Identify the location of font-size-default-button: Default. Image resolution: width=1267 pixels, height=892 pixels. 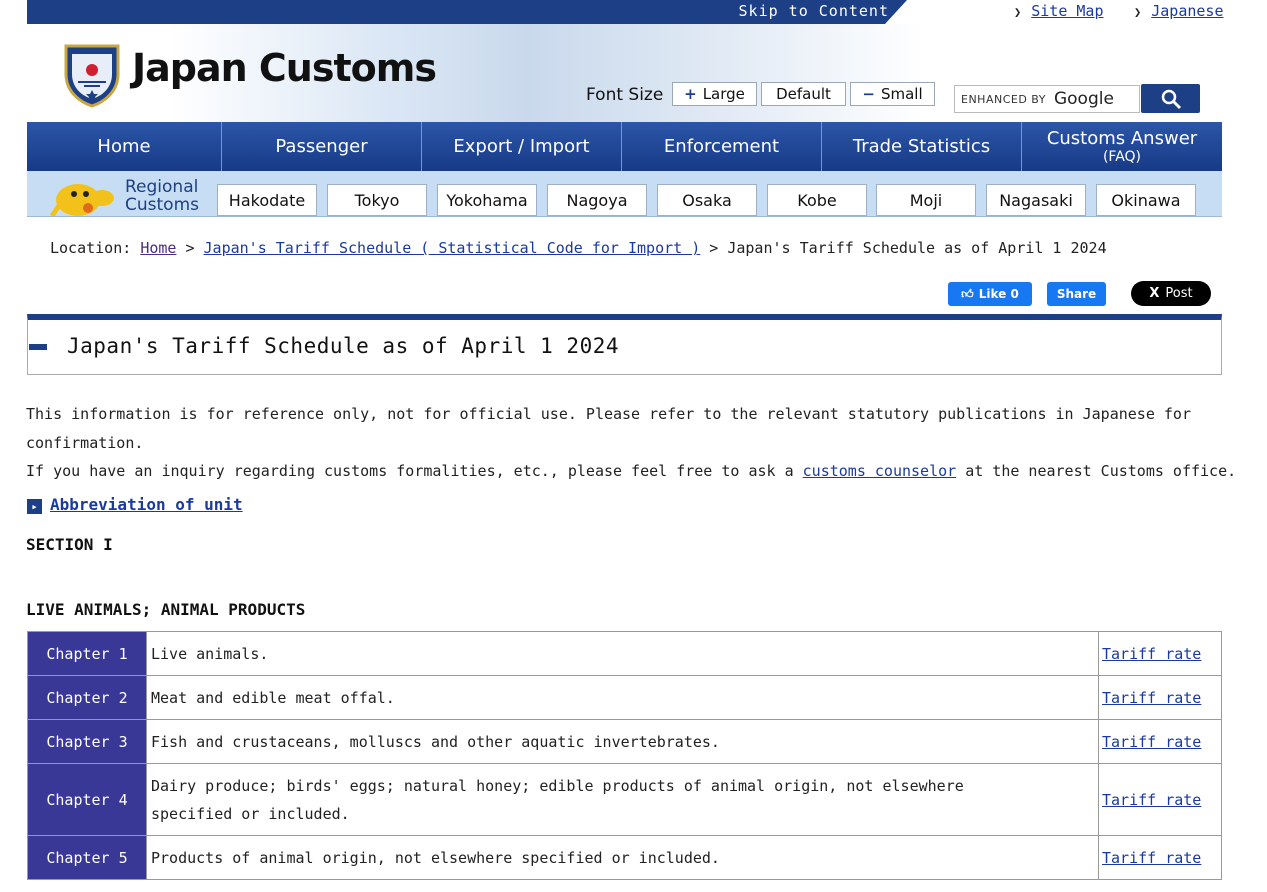
(803, 94).